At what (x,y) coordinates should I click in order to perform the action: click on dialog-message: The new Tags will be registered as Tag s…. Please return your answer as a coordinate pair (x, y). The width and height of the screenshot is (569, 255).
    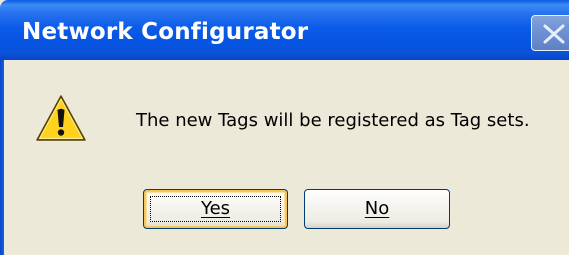
    Looking at the image, I should click on (333, 120).